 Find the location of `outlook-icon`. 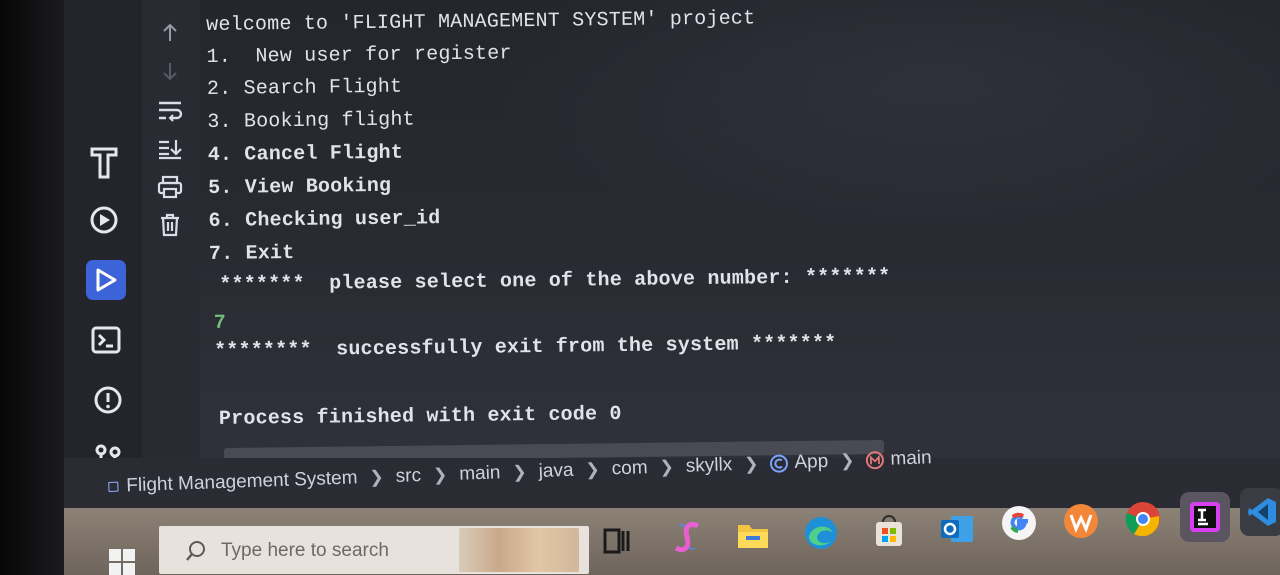

outlook-icon is located at coordinates (957, 529).